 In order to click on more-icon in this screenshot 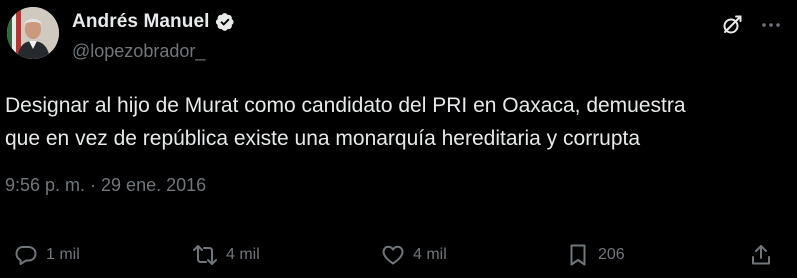, I will do `click(771, 25)`.